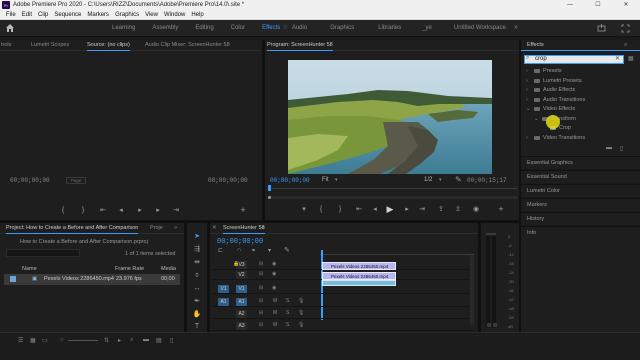  Describe the element at coordinates (175, 228) in the screenshot. I see `project-overflow-icon: »` at that location.